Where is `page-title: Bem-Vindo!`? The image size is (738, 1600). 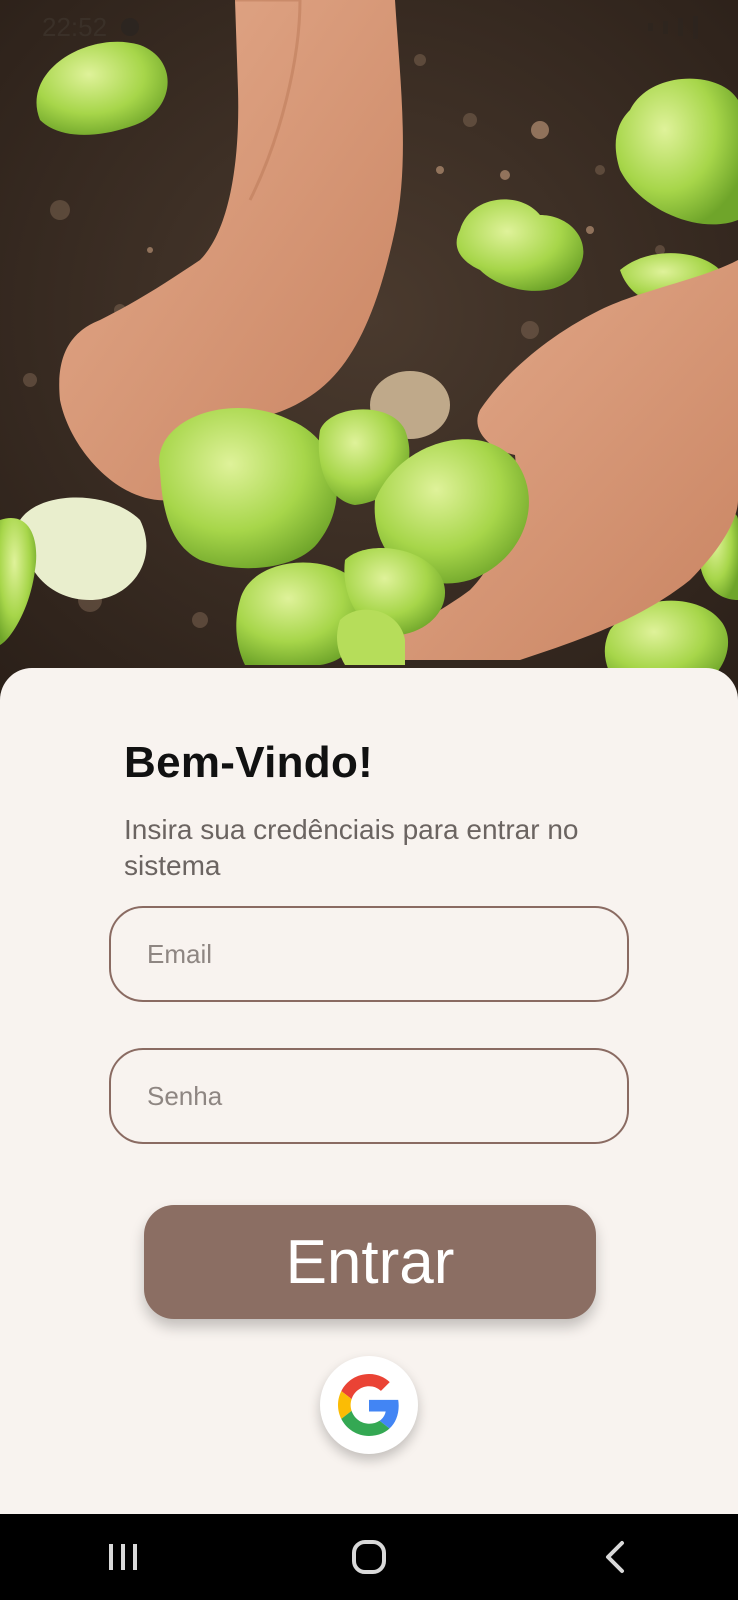
page-title: Bem-Vindo! is located at coordinates (249, 762).